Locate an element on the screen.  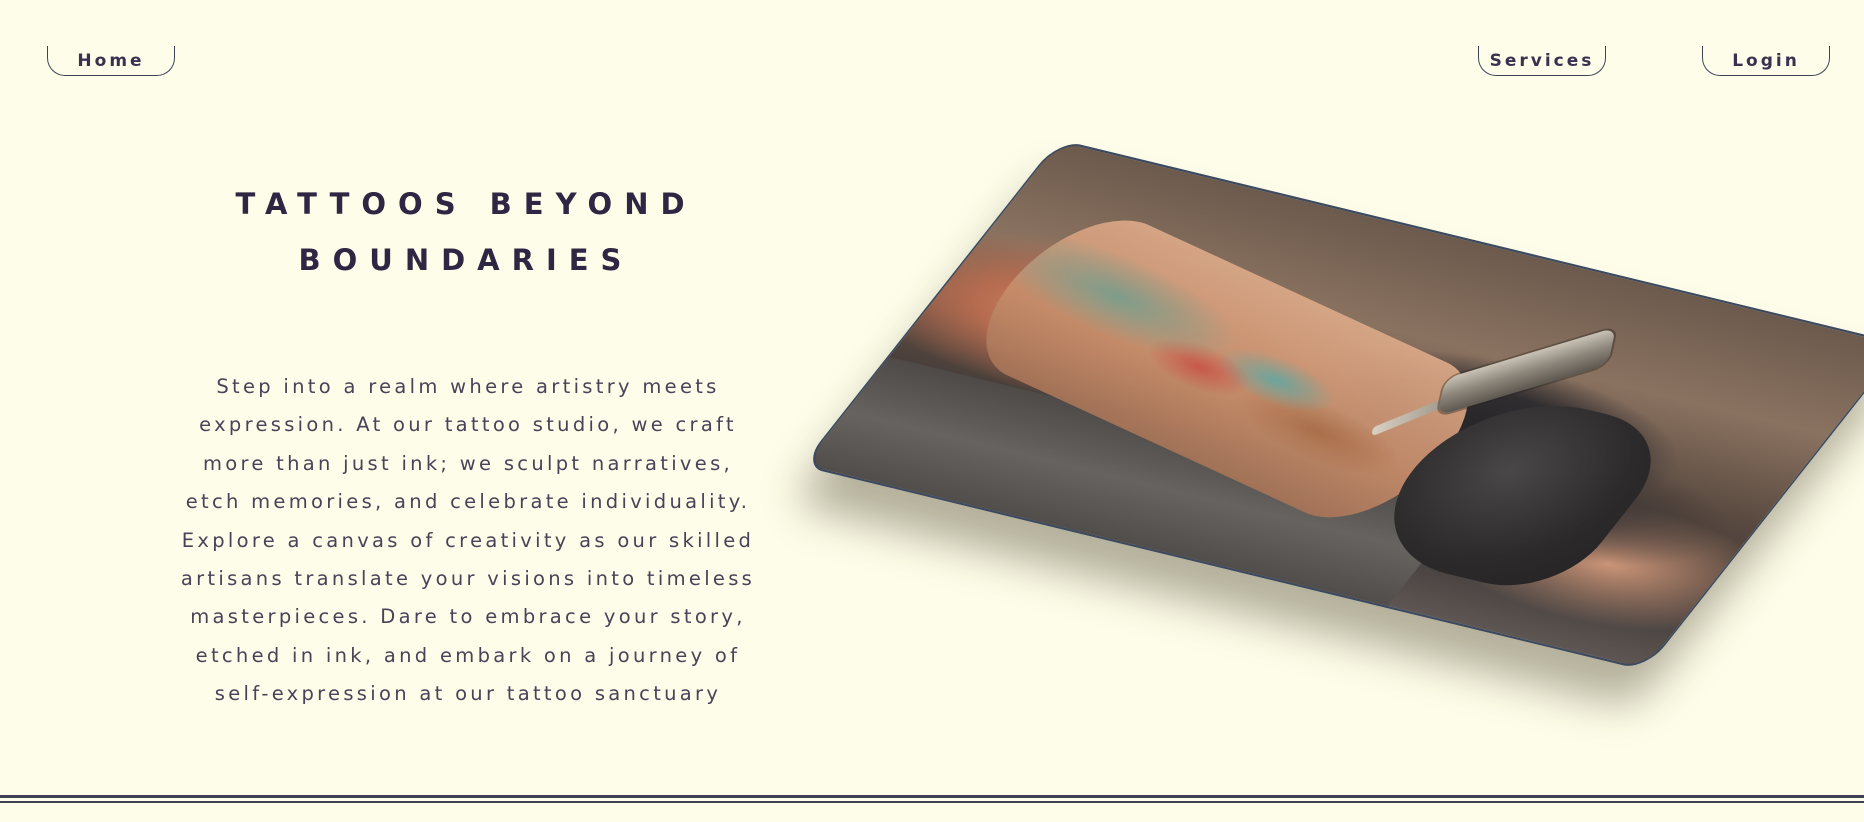
footer-divider-top is located at coordinates (932, 796).